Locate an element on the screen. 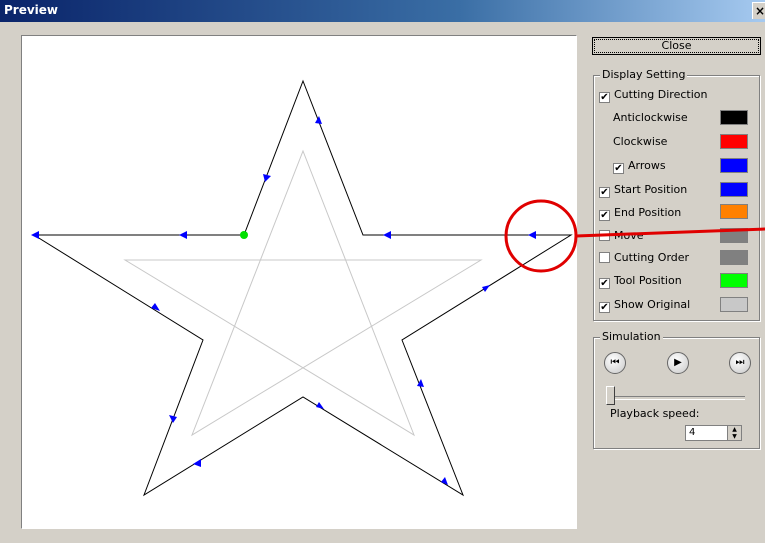 The image size is (765, 543). move-checkbox: Move is located at coordinates (621, 236).